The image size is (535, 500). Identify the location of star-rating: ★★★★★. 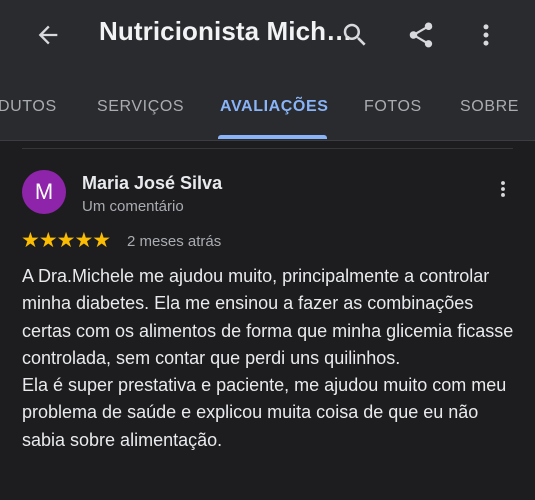
(66, 240).